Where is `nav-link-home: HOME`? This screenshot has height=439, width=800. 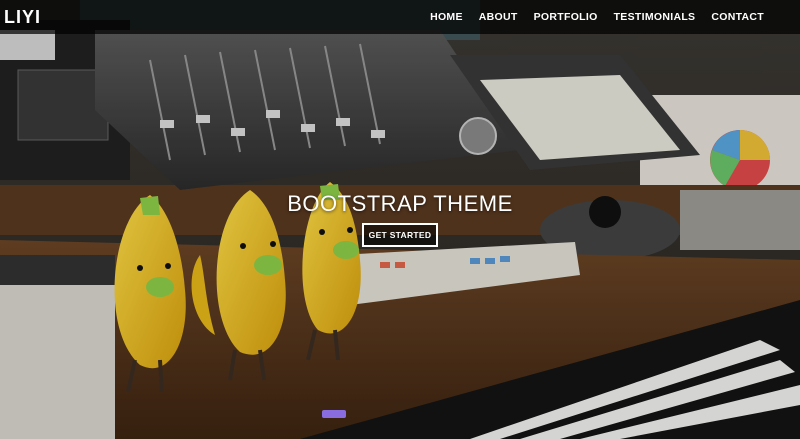
nav-link-home: HOME is located at coordinates (446, 17).